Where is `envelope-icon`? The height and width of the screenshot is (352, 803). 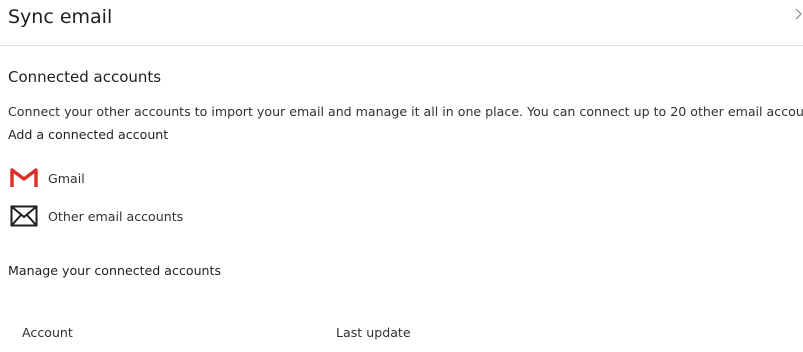
envelope-icon is located at coordinates (25, 216).